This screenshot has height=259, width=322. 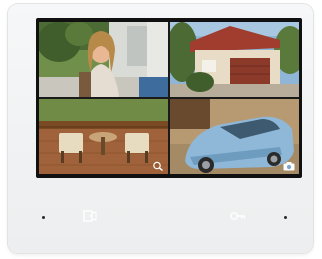 I want to click on house-with-garage-image, so click(x=234, y=59).